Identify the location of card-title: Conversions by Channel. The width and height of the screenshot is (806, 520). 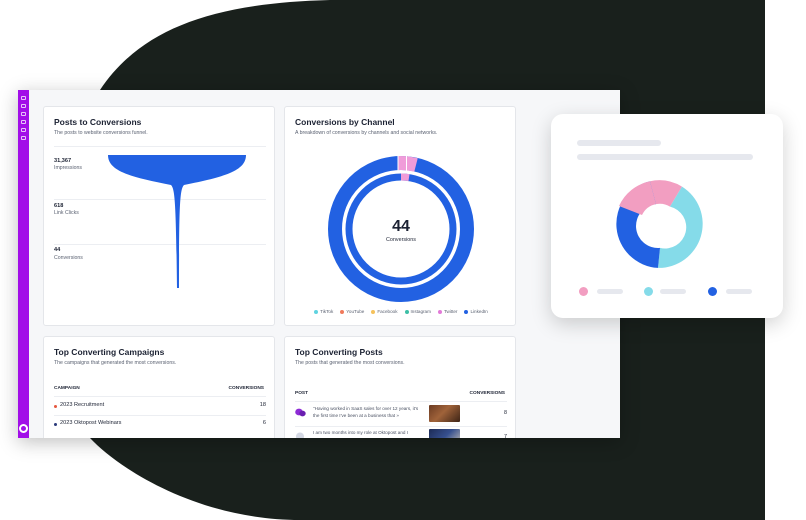
(345, 122).